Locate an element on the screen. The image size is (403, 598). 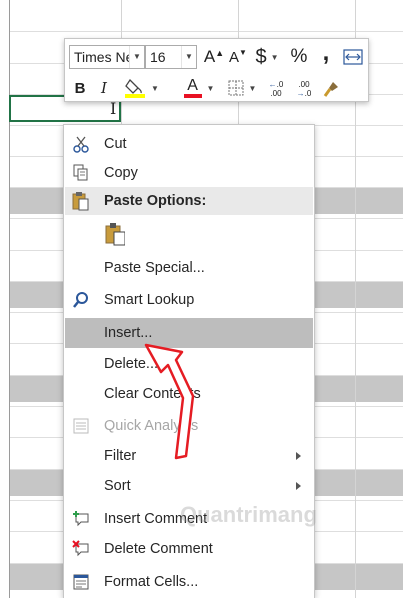
menu-item-cut: Cut is located at coordinates (189, 144).